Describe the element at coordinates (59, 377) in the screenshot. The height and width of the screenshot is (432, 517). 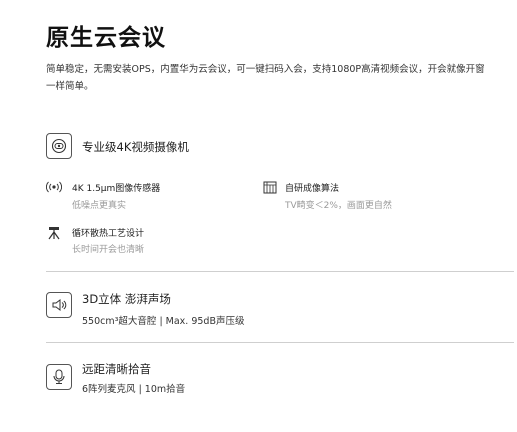
I see `microphone-icon` at that location.